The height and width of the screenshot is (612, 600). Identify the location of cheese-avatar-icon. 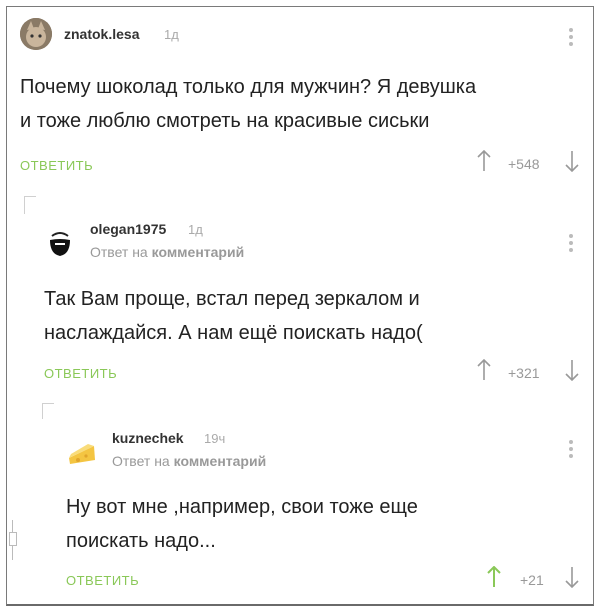
(82, 454).